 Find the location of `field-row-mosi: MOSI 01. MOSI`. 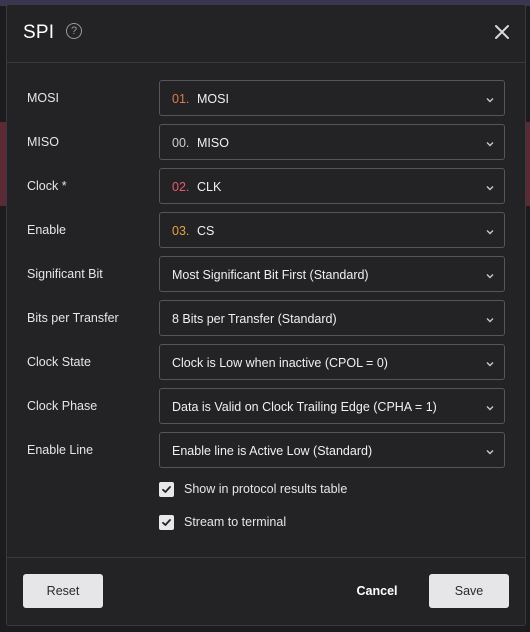

field-row-mosi: MOSI 01. MOSI is located at coordinates (266, 98).